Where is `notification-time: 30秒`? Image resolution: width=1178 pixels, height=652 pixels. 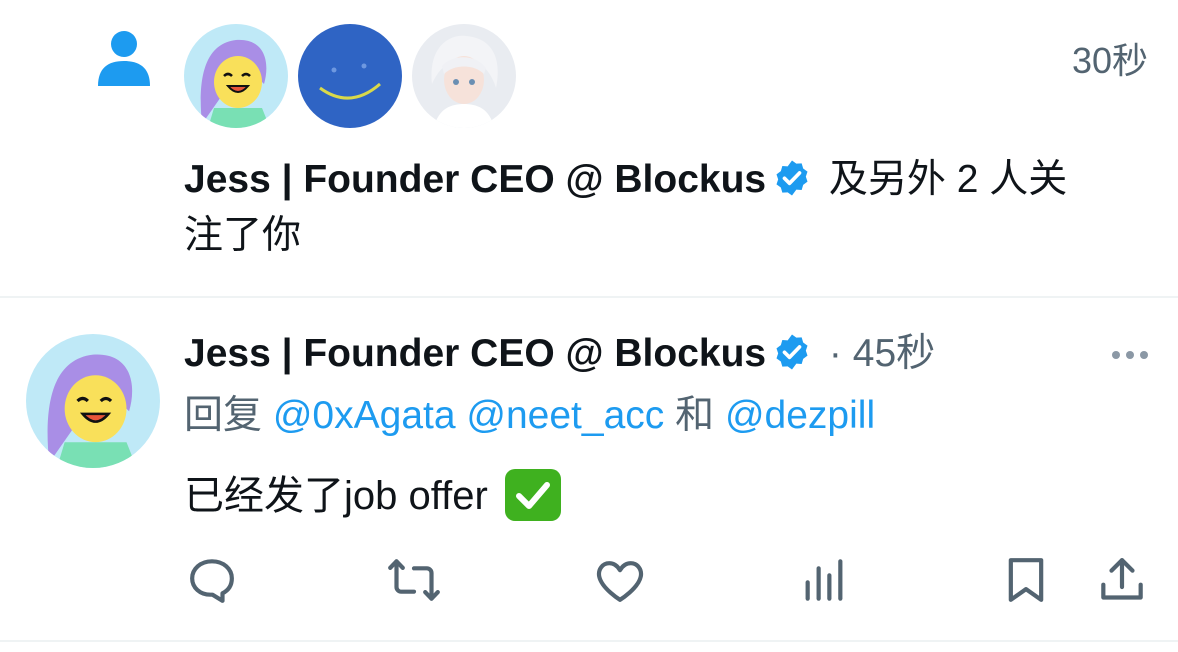 notification-time: 30秒 is located at coordinates (1109, 60).